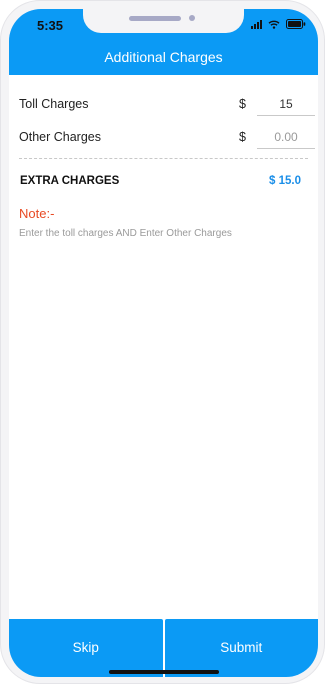 Image resolution: width=325 pixels, height=684 pixels. What do you see at coordinates (285, 181) in the screenshot?
I see `extra-charges-value: $ 15.0` at bounding box center [285, 181].